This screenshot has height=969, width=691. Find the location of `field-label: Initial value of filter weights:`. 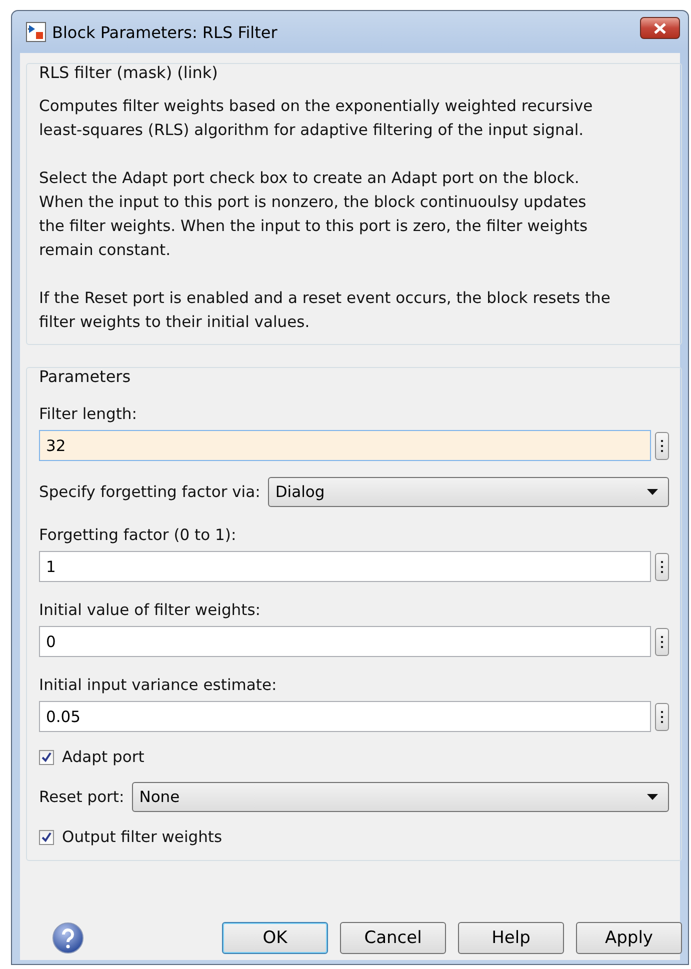

field-label: Initial value of filter weights: is located at coordinates (150, 610).